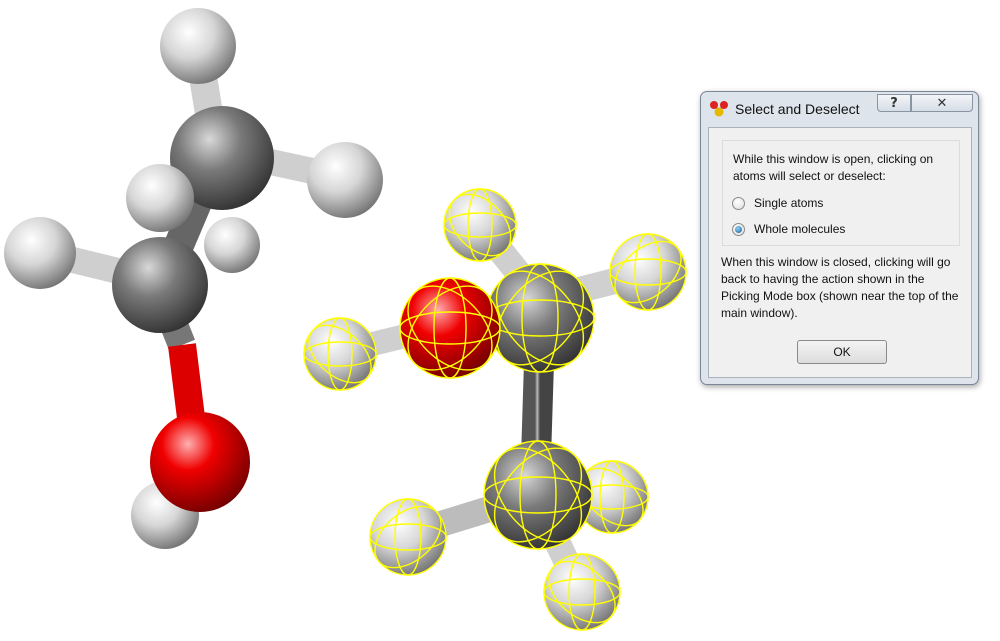  Describe the element at coordinates (160, 285) in the screenshot. I see `carbon-atom` at that location.